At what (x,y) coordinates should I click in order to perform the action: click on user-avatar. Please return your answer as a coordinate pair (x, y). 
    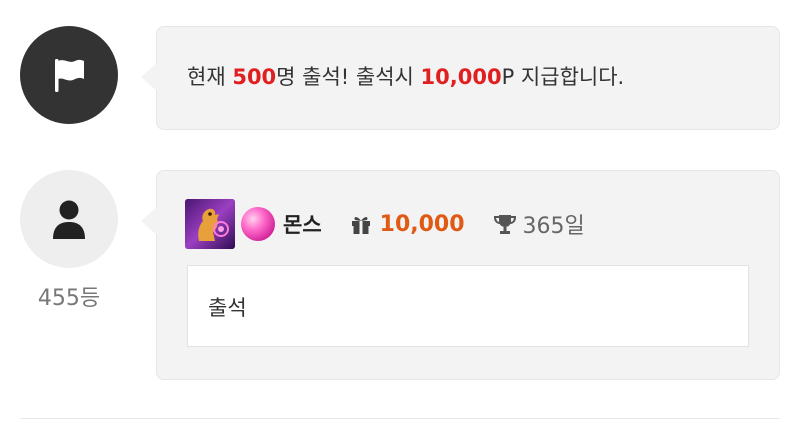
    Looking at the image, I should click on (69, 219).